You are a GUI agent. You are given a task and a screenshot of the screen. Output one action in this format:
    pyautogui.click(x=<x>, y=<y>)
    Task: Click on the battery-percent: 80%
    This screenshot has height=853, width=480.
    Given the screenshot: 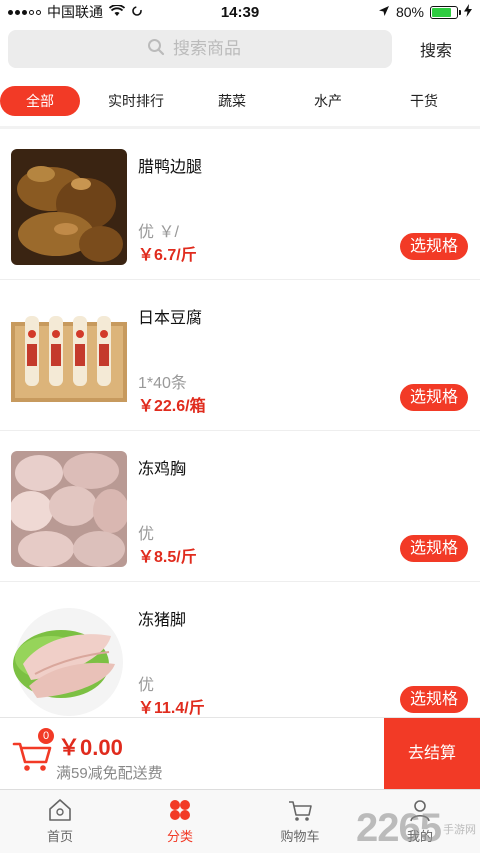 What is the action you would take?
    pyautogui.click(x=409, y=12)
    